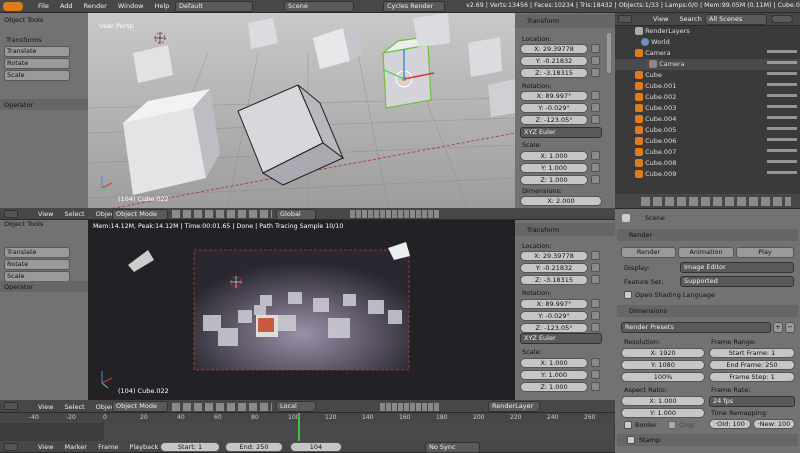  Describe the element at coordinates (319, 6) in the screenshot. I see `scene-select: Scene` at that location.